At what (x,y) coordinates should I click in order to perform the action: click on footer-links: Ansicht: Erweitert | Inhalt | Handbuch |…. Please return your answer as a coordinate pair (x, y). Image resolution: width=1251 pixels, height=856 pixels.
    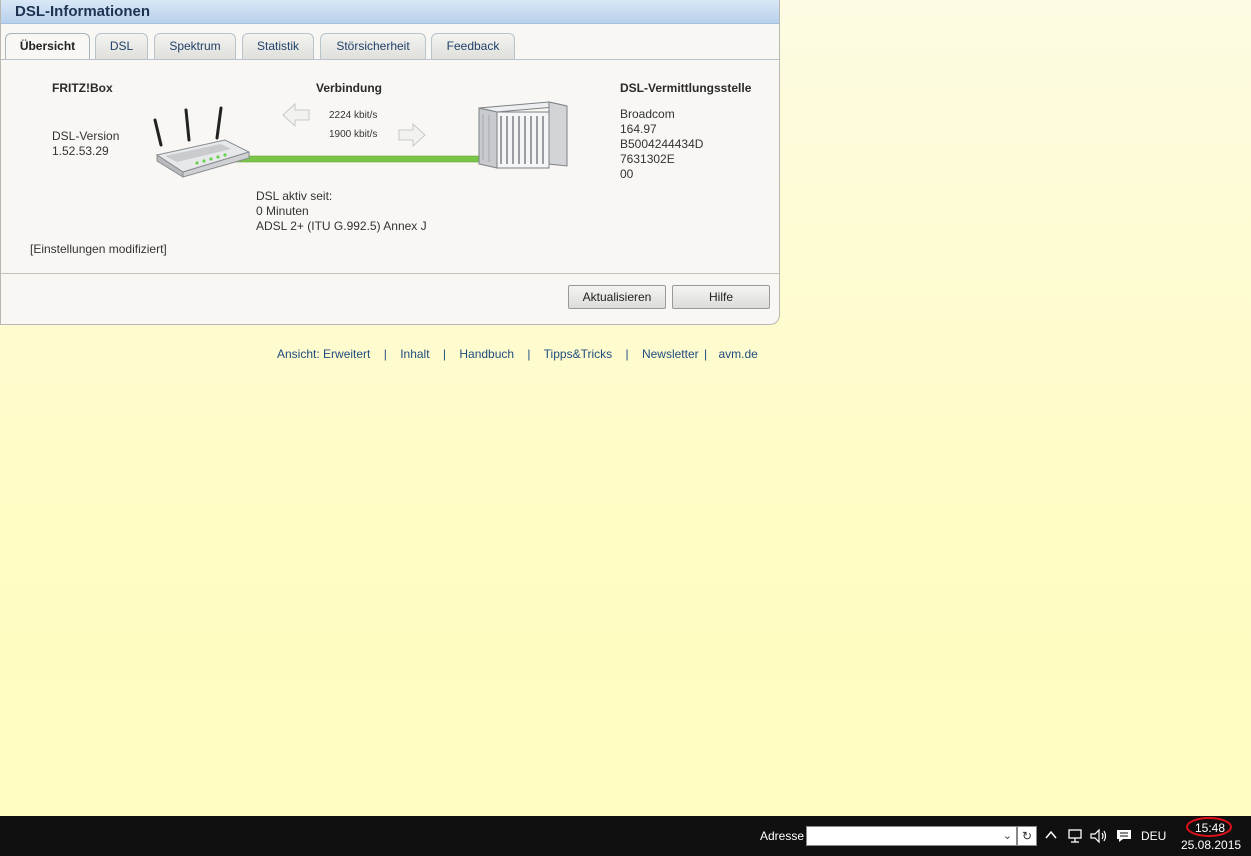
    Looking at the image, I should click on (517, 354).